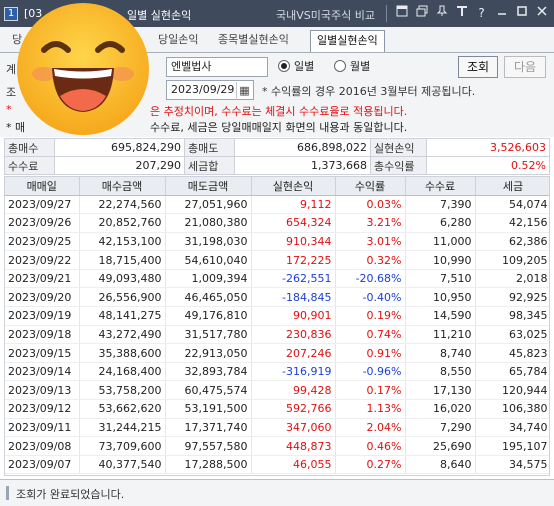  What do you see at coordinates (293, 409) in the screenshot?
I see `cell-realized-pnl: 592,766` at bounding box center [293, 409].